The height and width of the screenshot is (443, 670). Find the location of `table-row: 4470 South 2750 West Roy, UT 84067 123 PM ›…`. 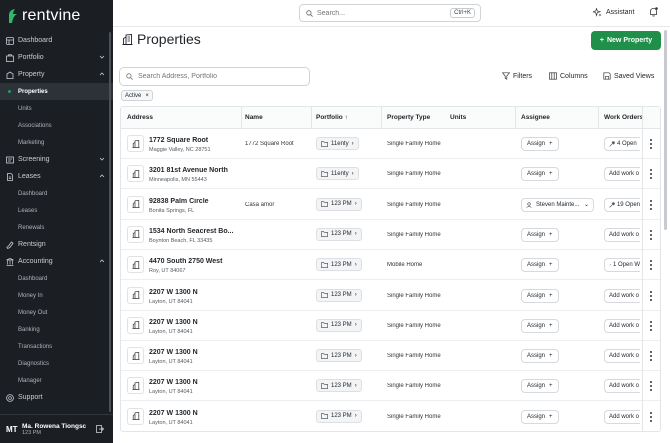

table-row: 4470 South 2750 West Roy, UT 84067 123 PM ›… is located at coordinates (390, 265).